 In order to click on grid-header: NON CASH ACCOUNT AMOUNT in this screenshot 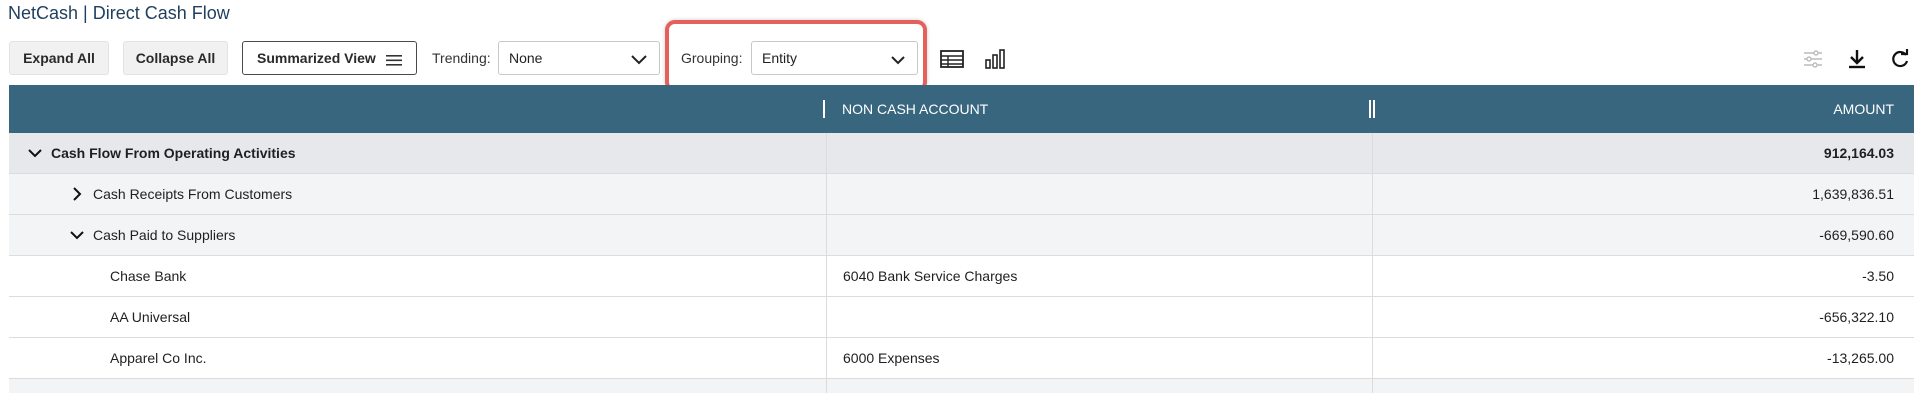, I will do `click(961, 109)`.